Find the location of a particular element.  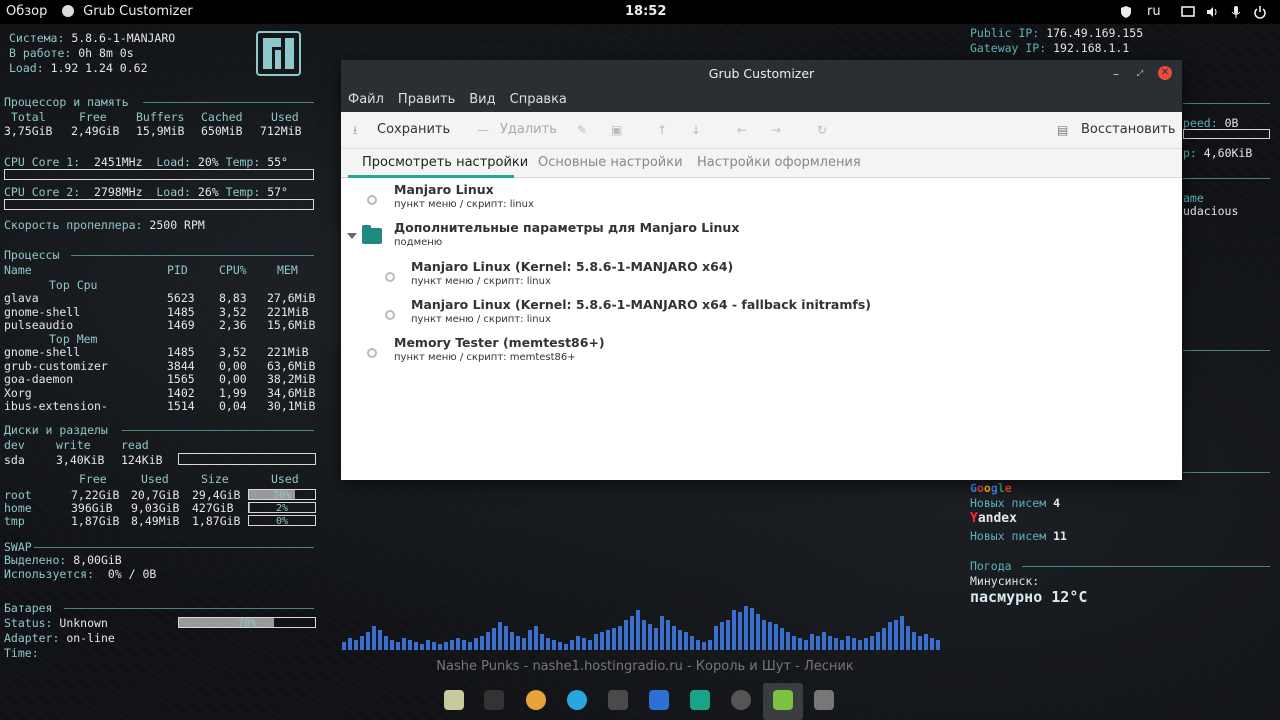

expander-icon is located at coordinates (352, 236).